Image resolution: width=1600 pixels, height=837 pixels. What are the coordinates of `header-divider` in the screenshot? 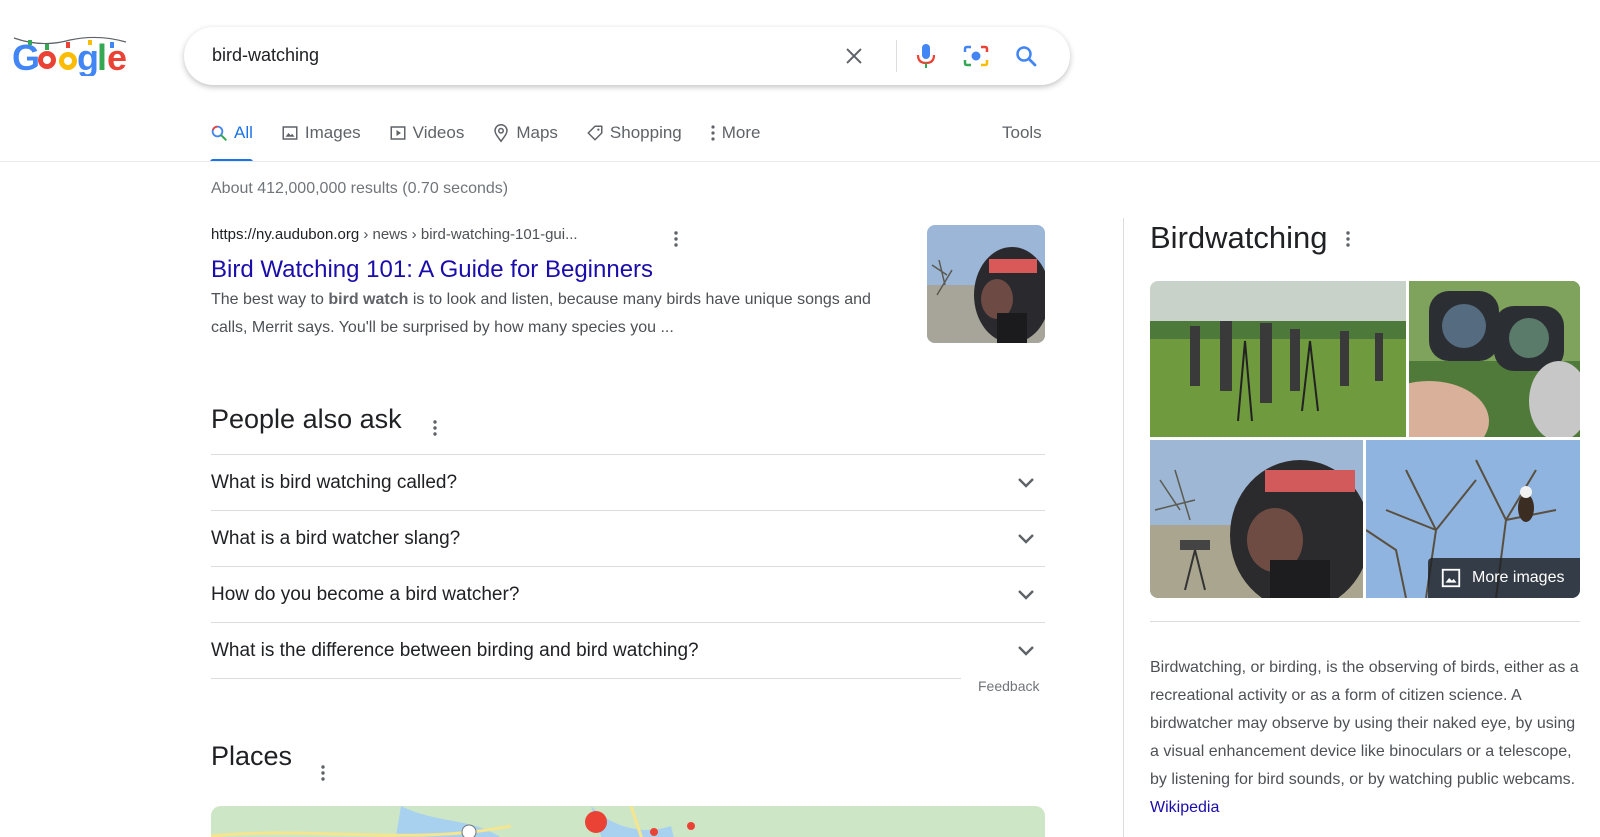 It's located at (800, 161).